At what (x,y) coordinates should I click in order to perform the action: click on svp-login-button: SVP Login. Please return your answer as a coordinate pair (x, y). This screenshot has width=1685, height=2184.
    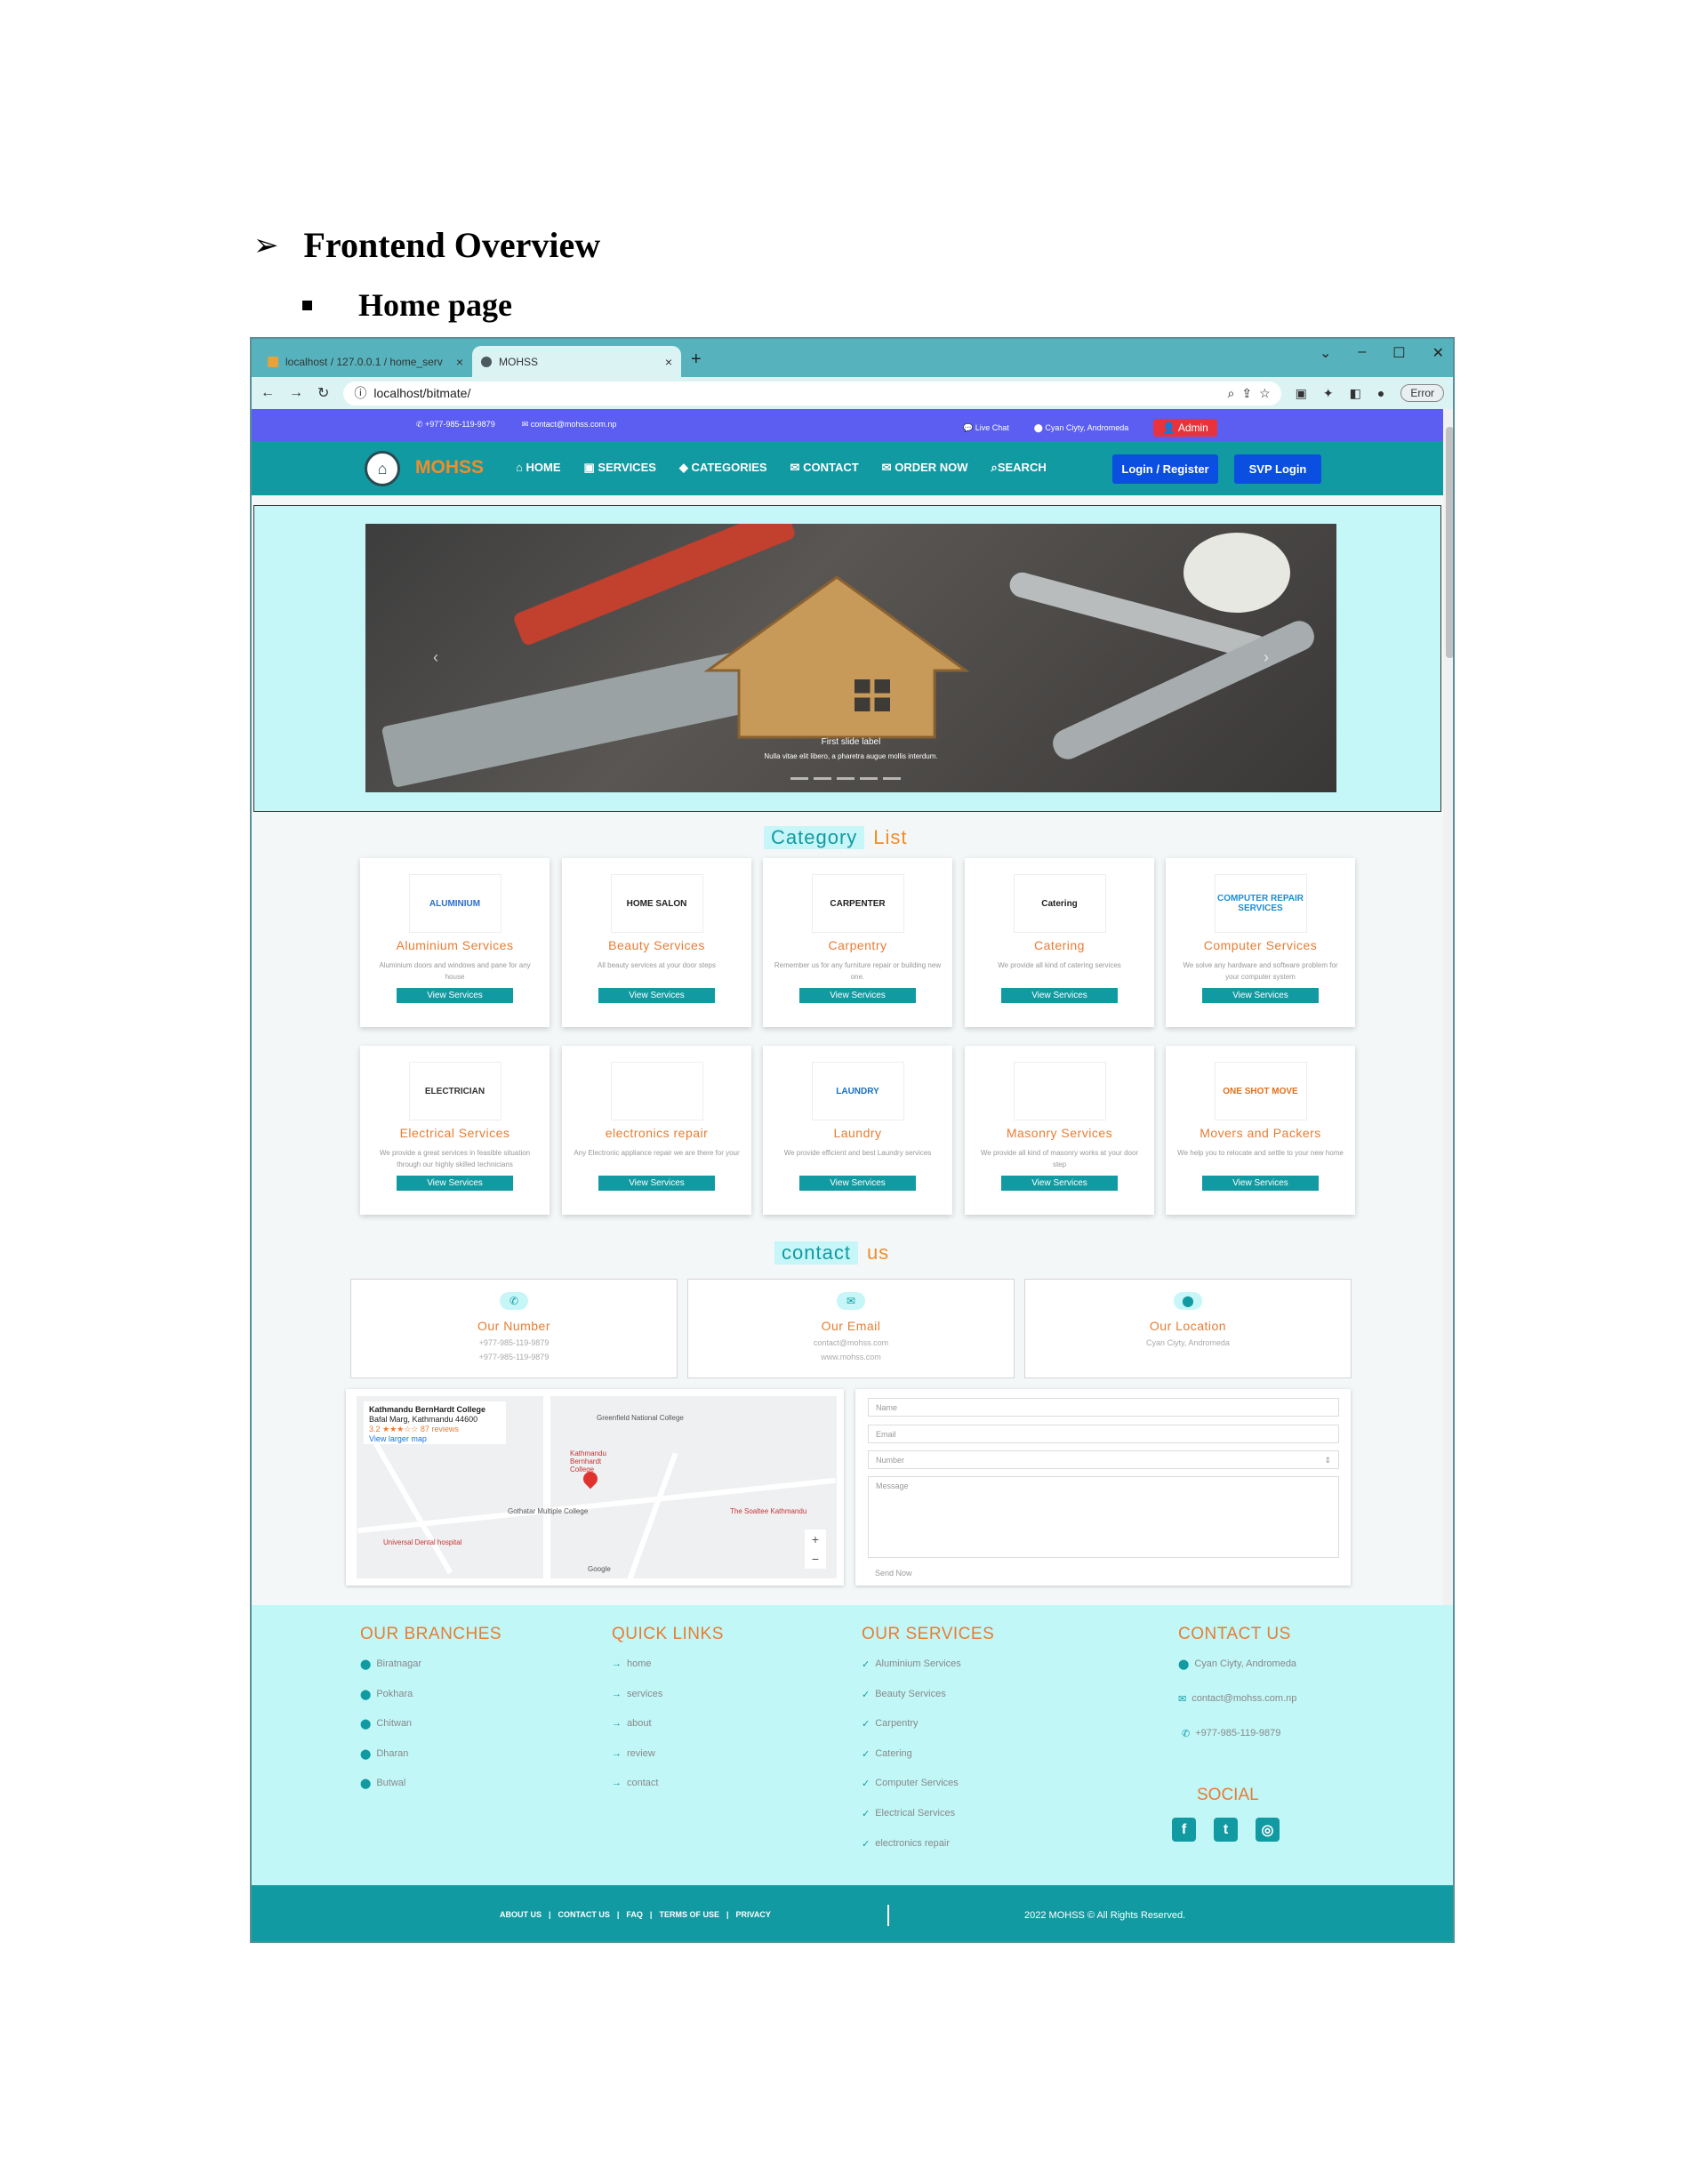
    Looking at the image, I should click on (1278, 469).